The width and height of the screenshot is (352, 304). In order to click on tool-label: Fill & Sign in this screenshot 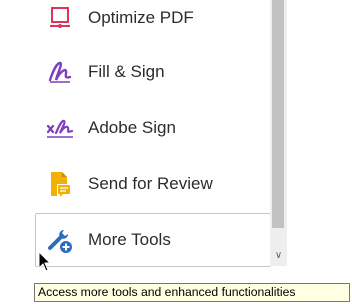, I will do `click(126, 71)`.